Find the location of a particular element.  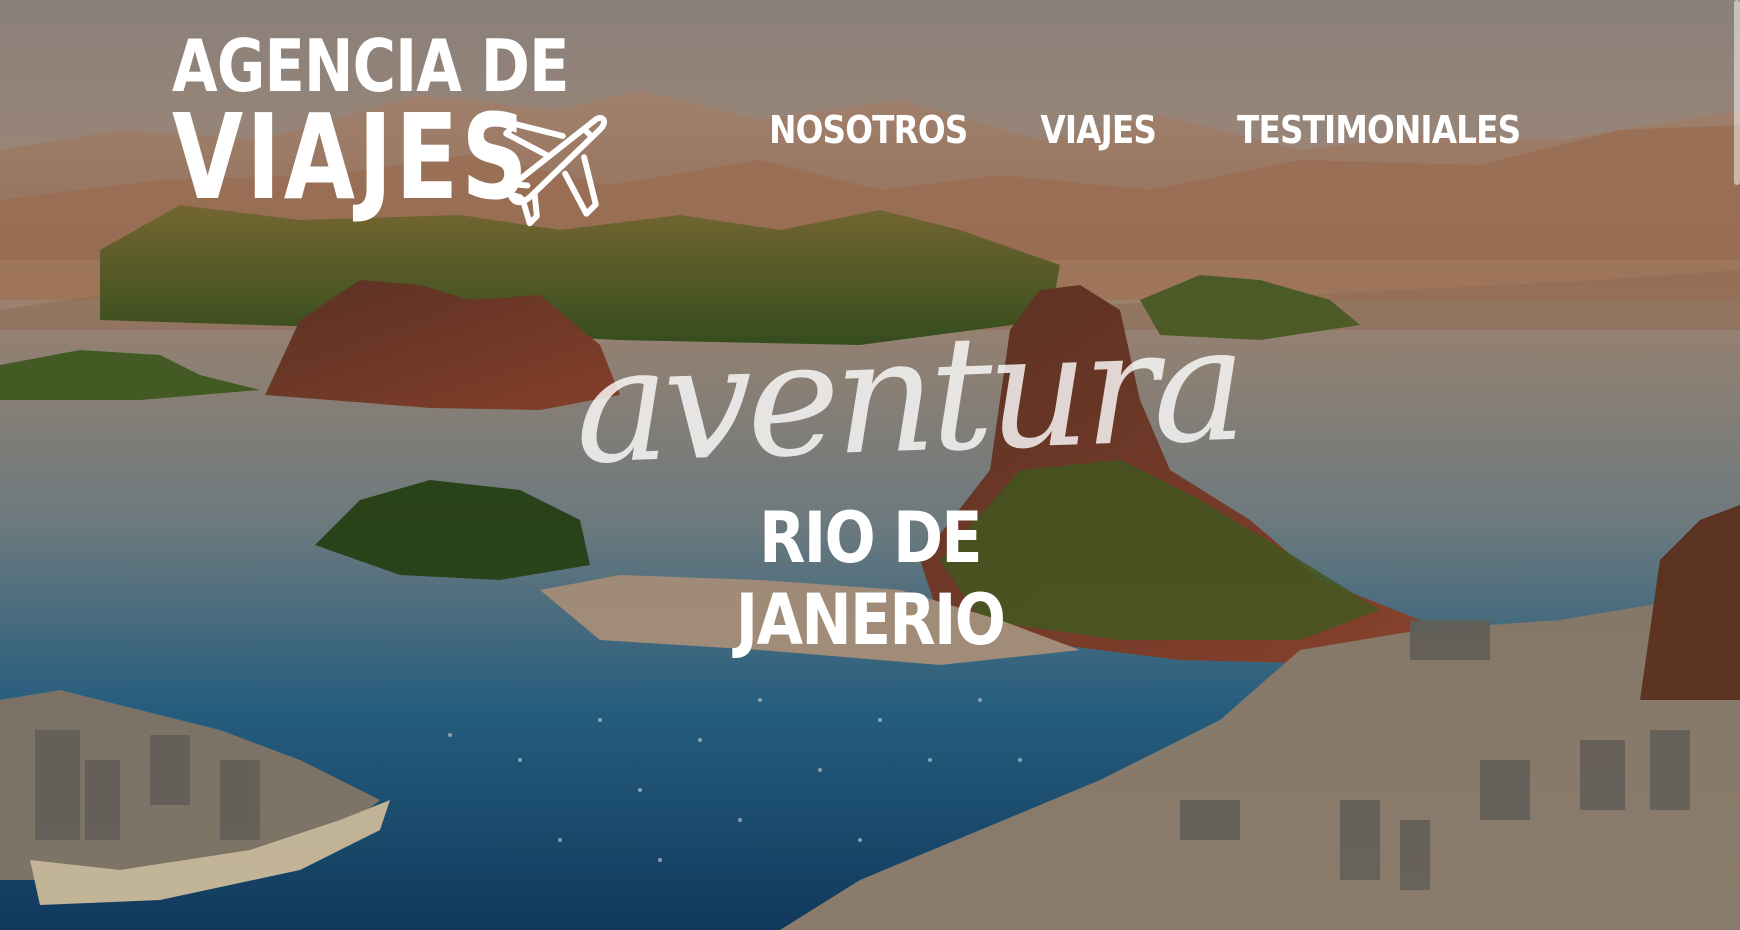

nav-item-testimoniales: TESTIMONIALES is located at coordinates (1379, 130).